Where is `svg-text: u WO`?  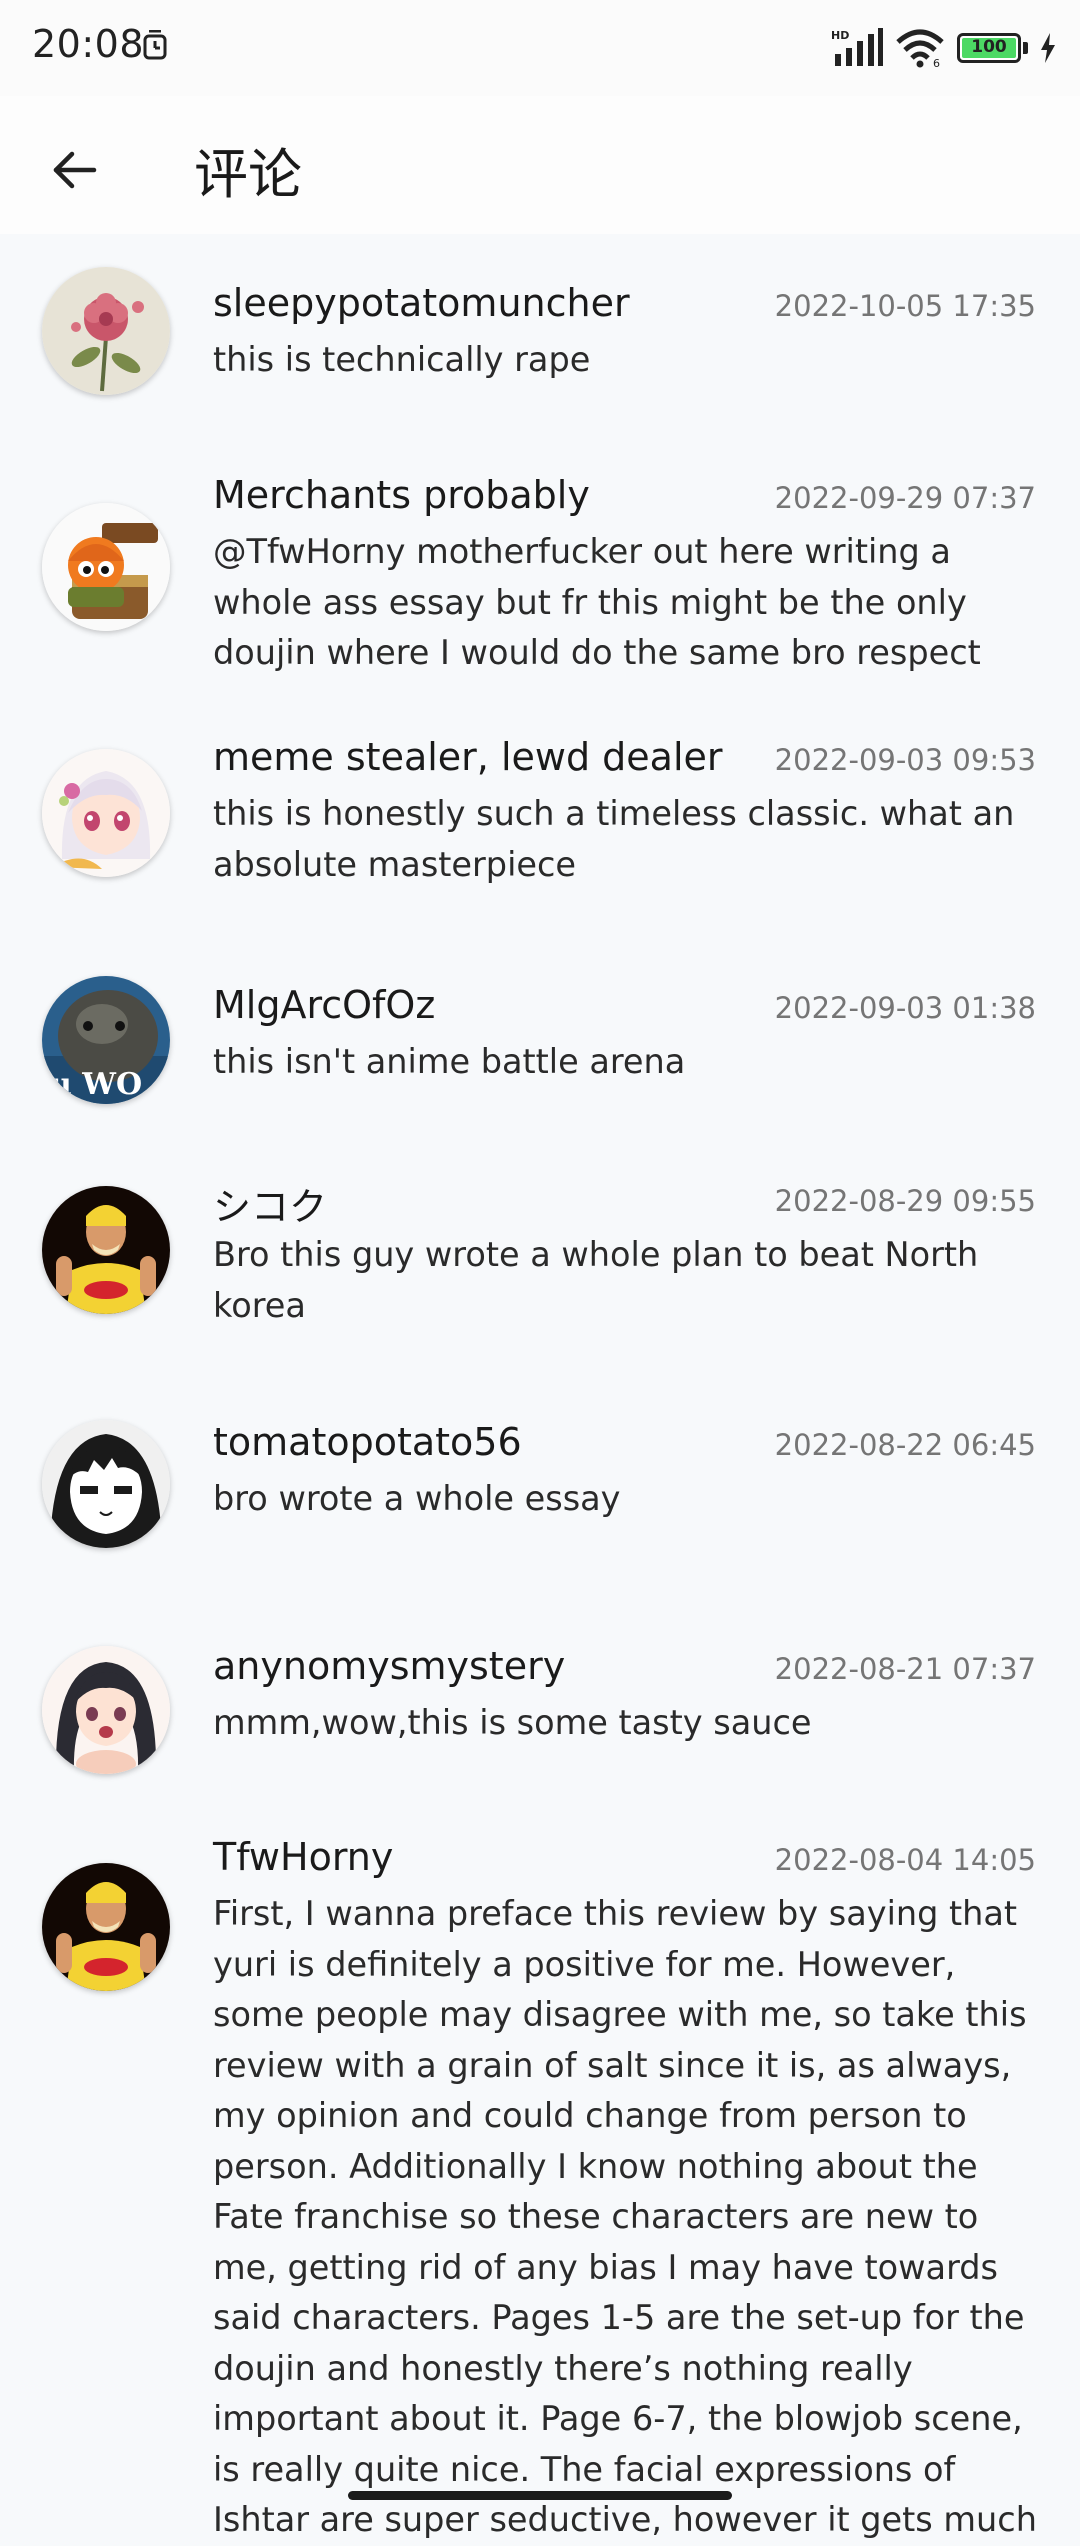
svg-text: u WO is located at coordinates (96, 1084).